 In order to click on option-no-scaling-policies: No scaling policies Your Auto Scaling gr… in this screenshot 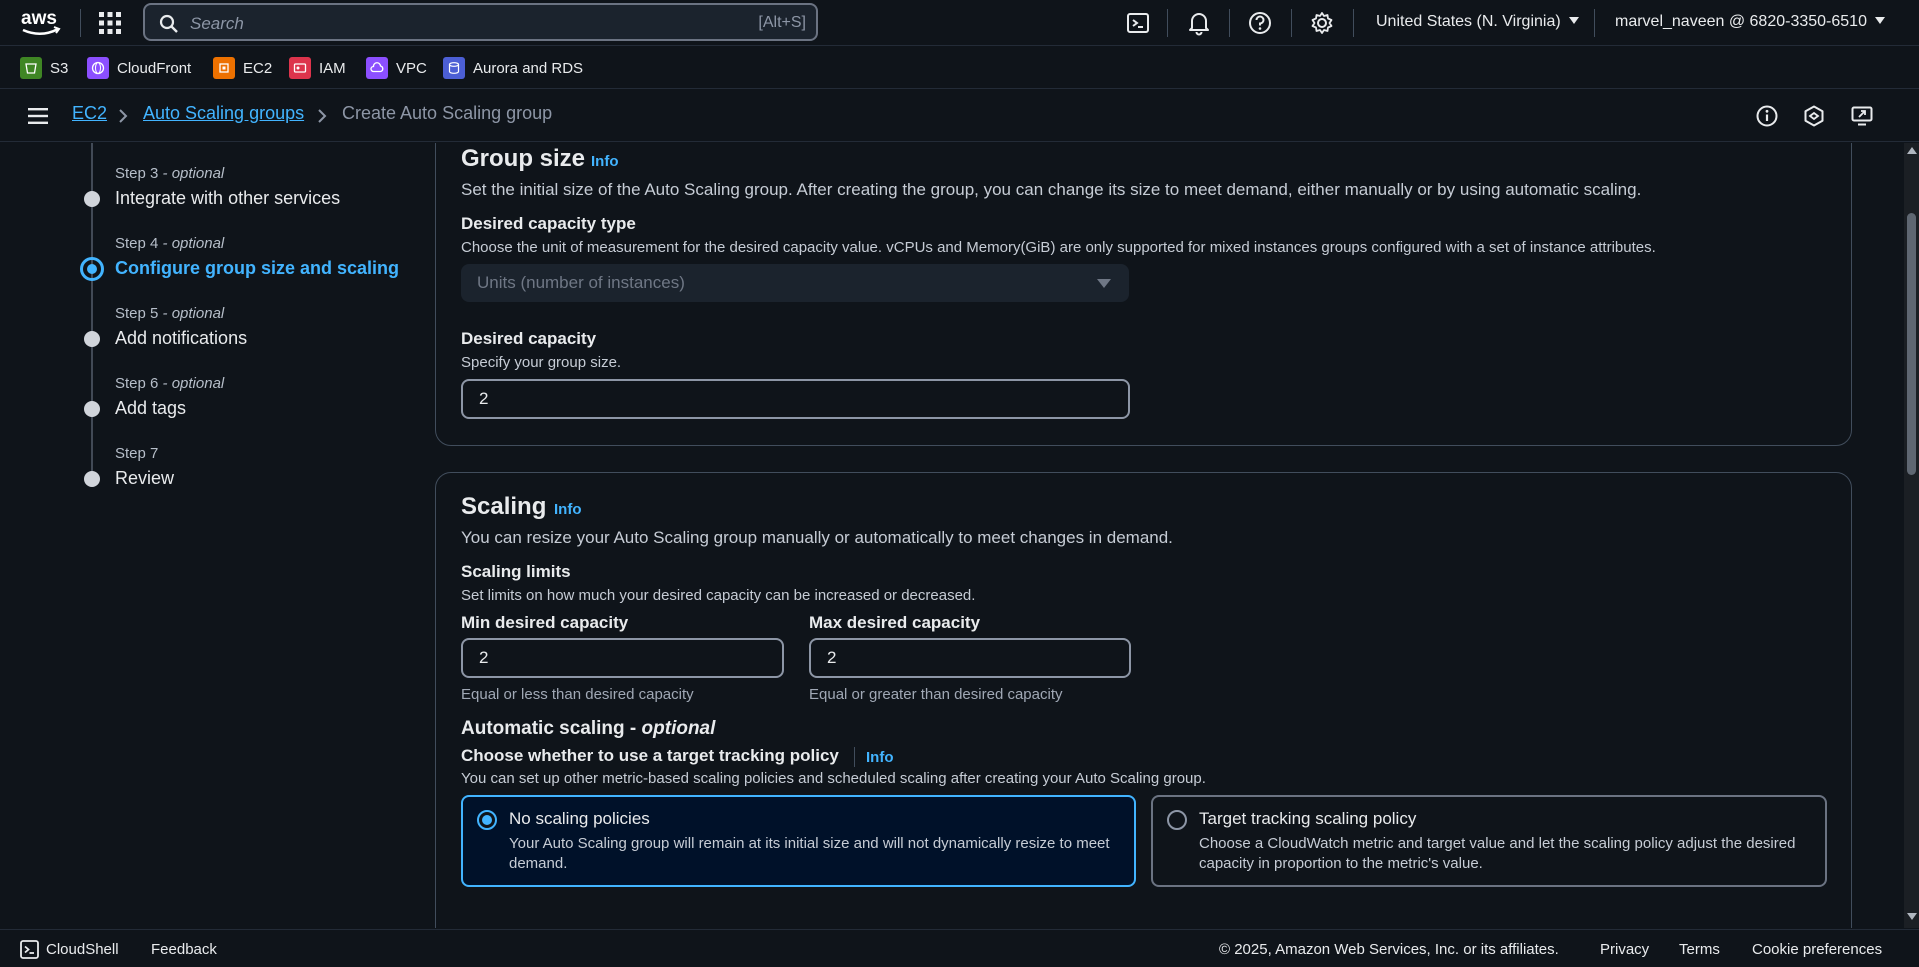, I will do `click(798, 841)`.